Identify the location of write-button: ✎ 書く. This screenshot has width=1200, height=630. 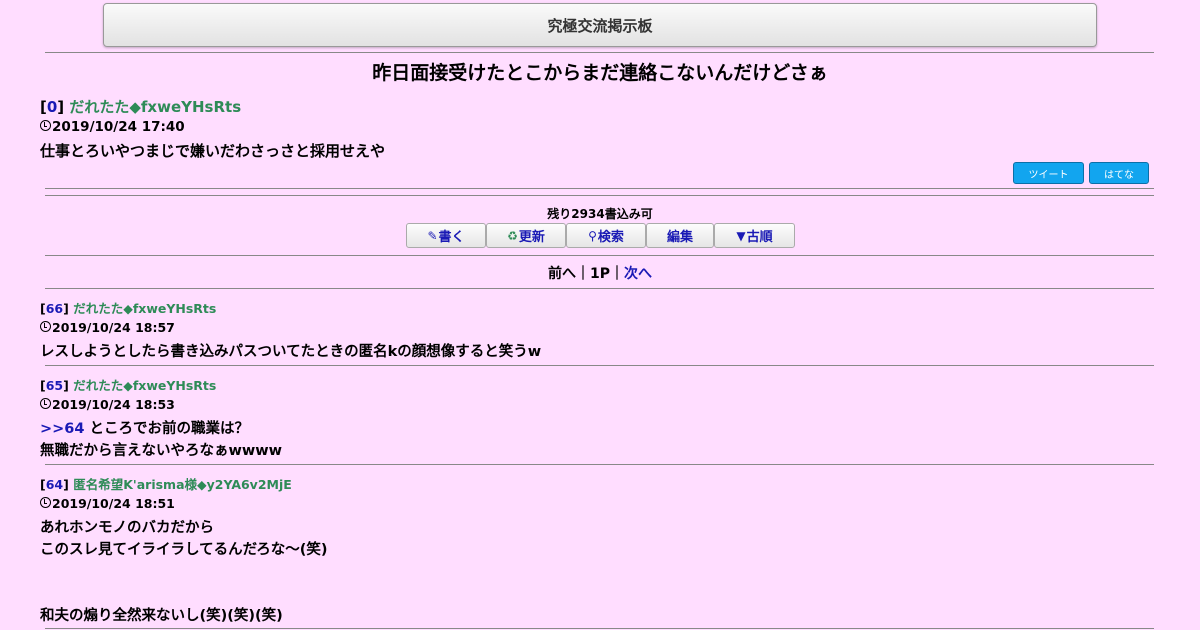
(446, 235).